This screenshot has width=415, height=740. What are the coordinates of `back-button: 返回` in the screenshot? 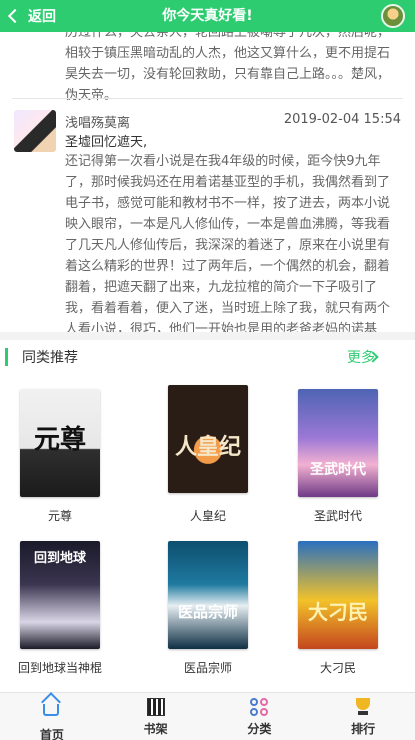 It's located at (31, 16).